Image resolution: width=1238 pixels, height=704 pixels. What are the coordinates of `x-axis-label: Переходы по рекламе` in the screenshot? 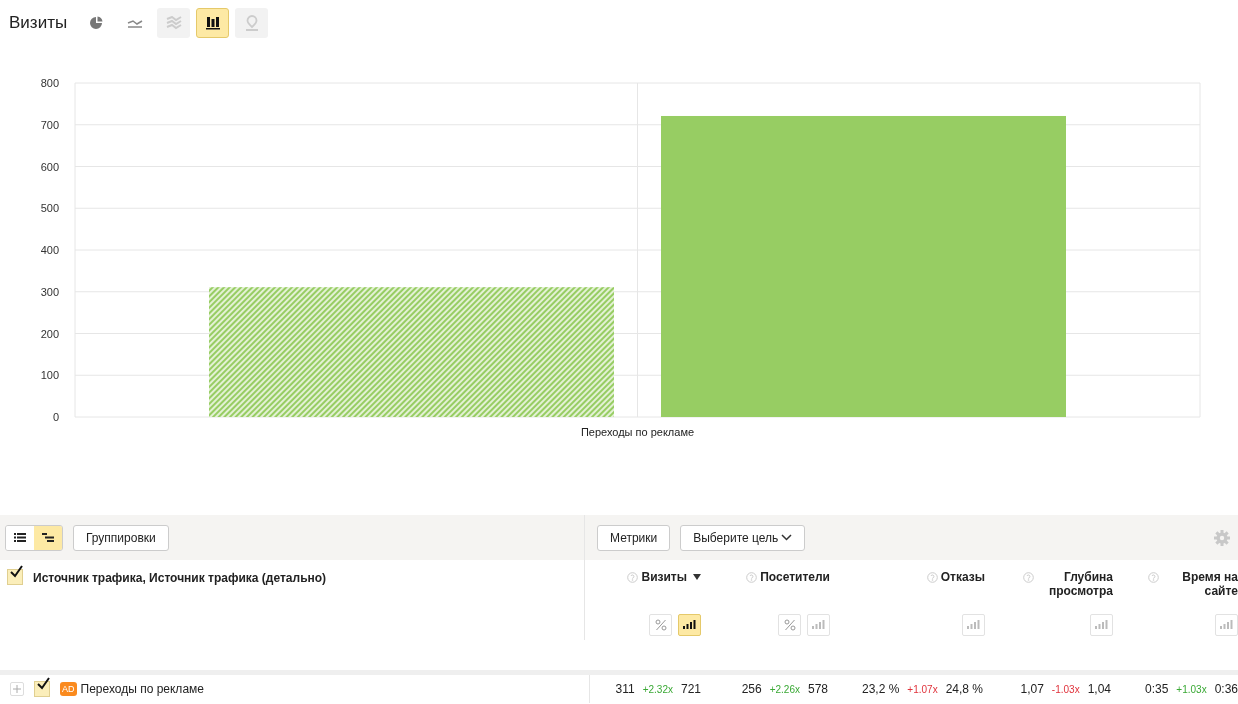 It's located at (637, 432).